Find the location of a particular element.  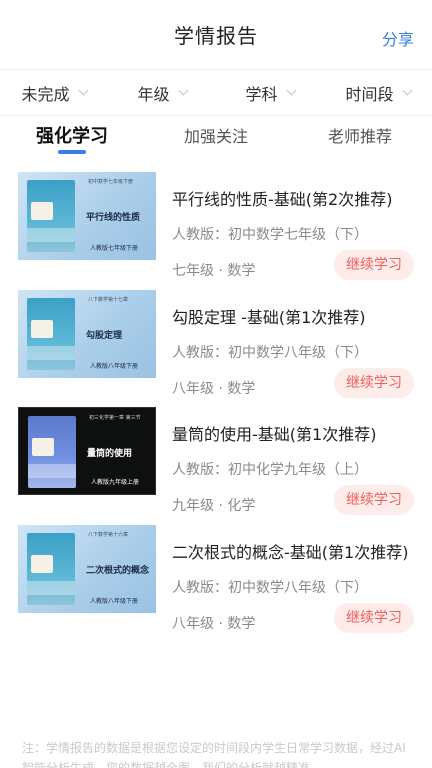

filter-status: 未完成 is located at coordinates (54, 93).